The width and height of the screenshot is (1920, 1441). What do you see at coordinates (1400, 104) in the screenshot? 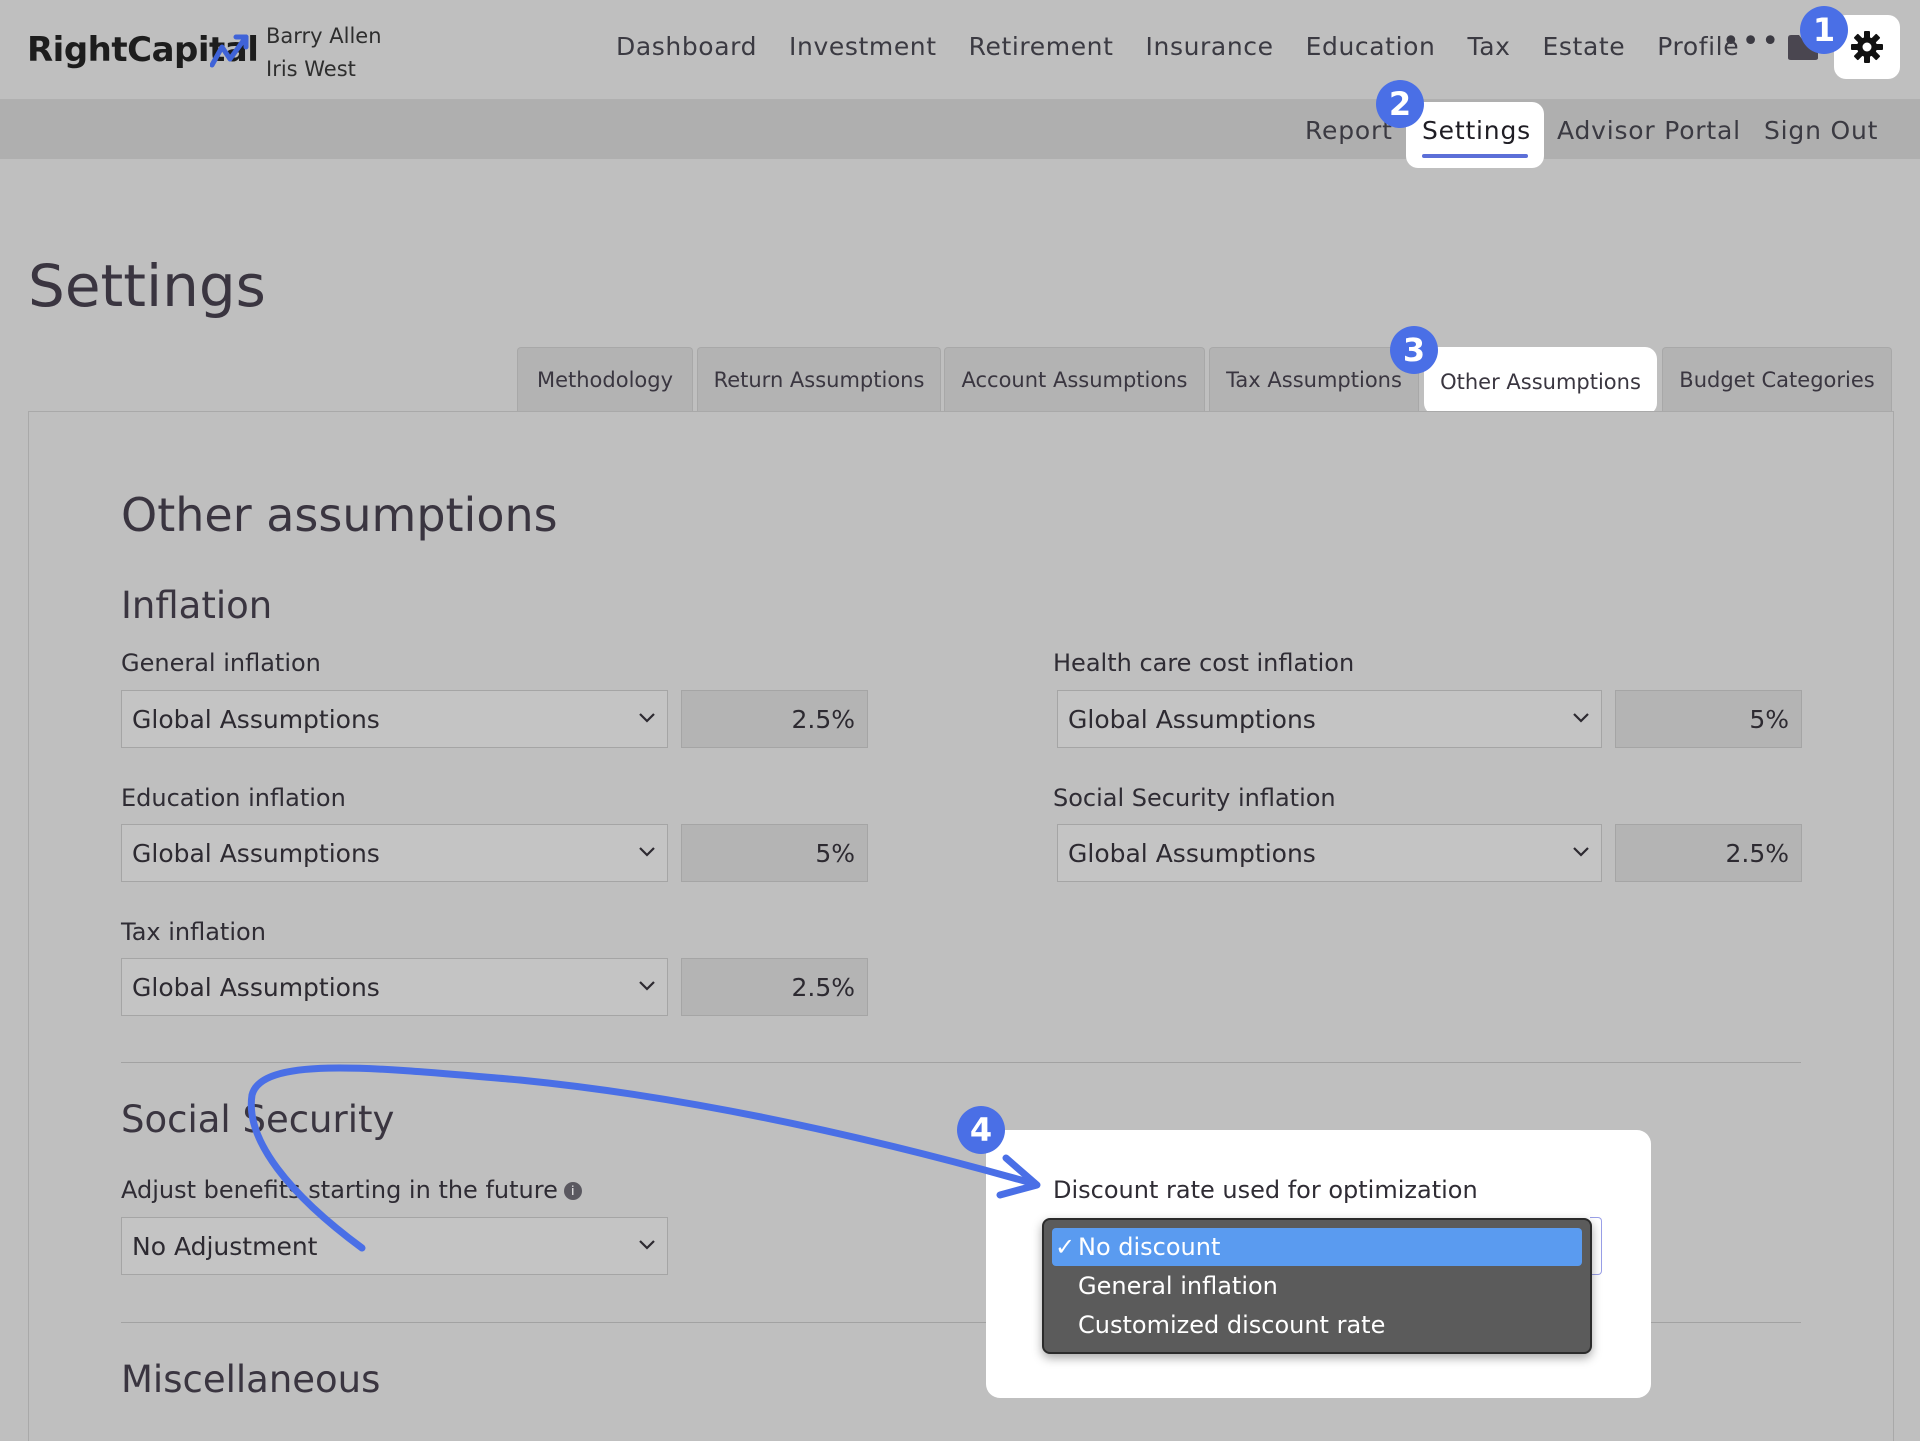
I see `step-badge-2: 2` at bounding box center [1400, 104].